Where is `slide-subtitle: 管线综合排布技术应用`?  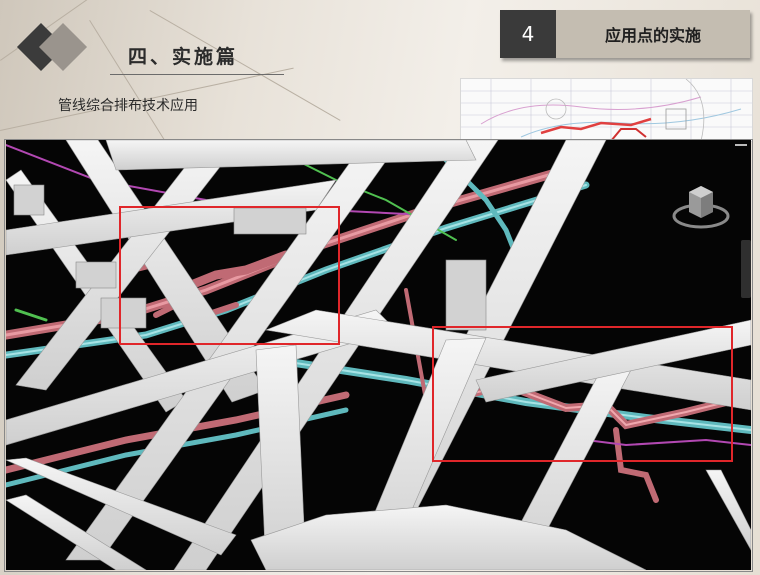 slide-subtitle: 管线综合排布技术应用 is located at coordinates (128, 106).